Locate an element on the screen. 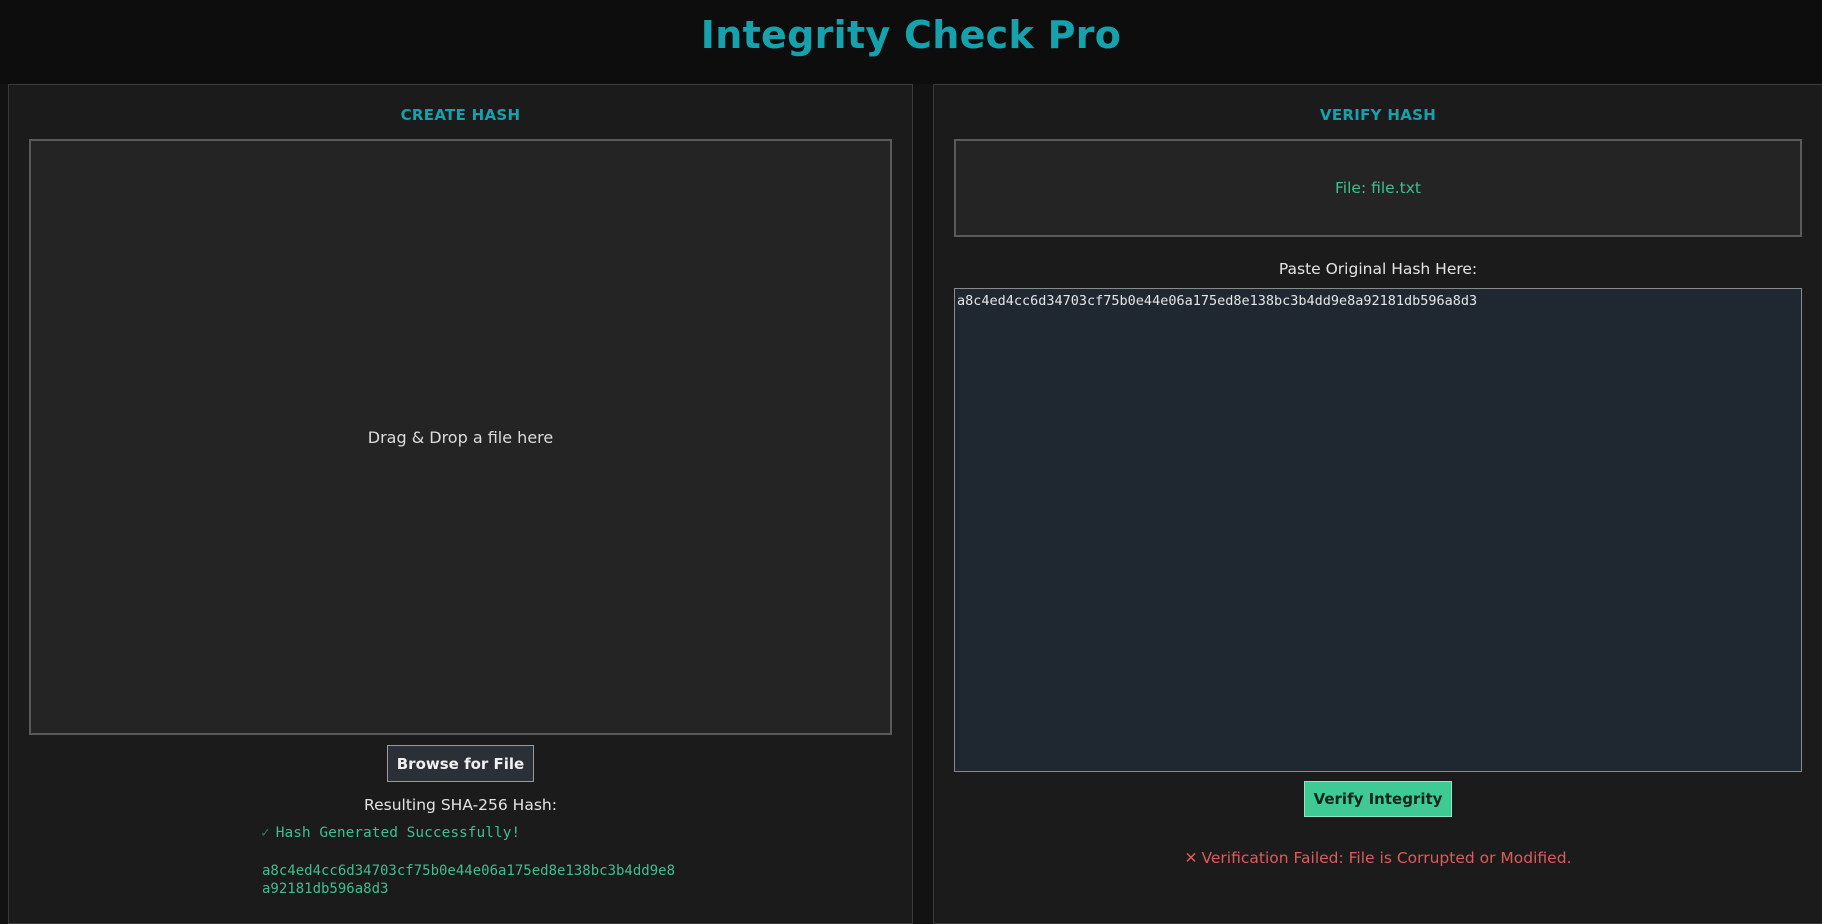  selected-file-box: File: file.txt is located at coordinates (1378, 188).